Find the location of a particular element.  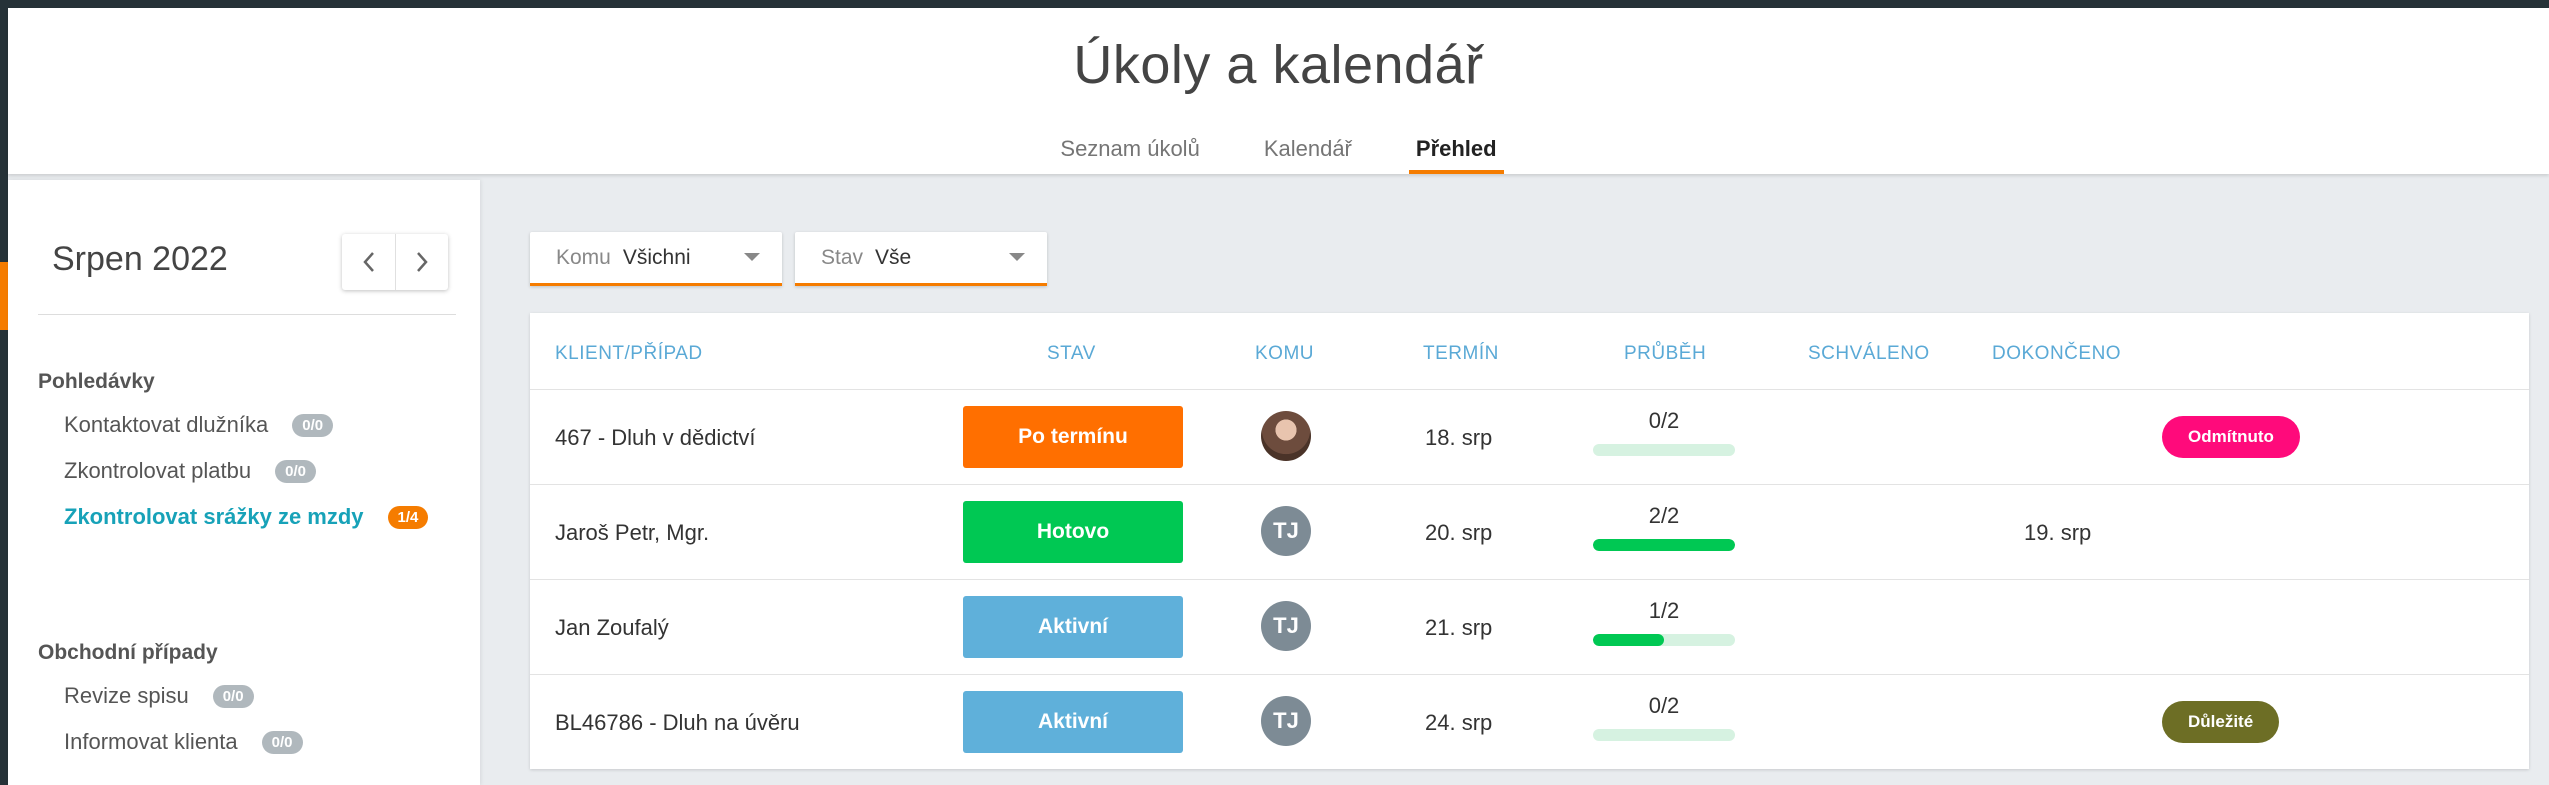

next-month-button is located at coordinates (421, 262).